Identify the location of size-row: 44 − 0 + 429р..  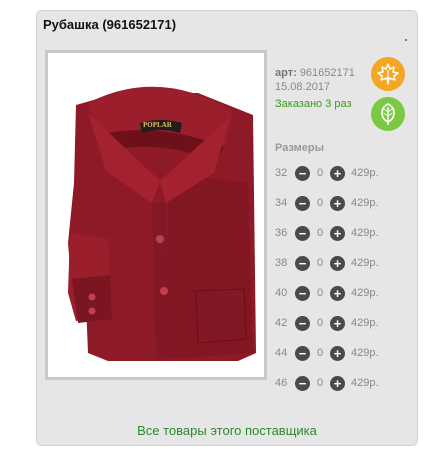
(345, 353).